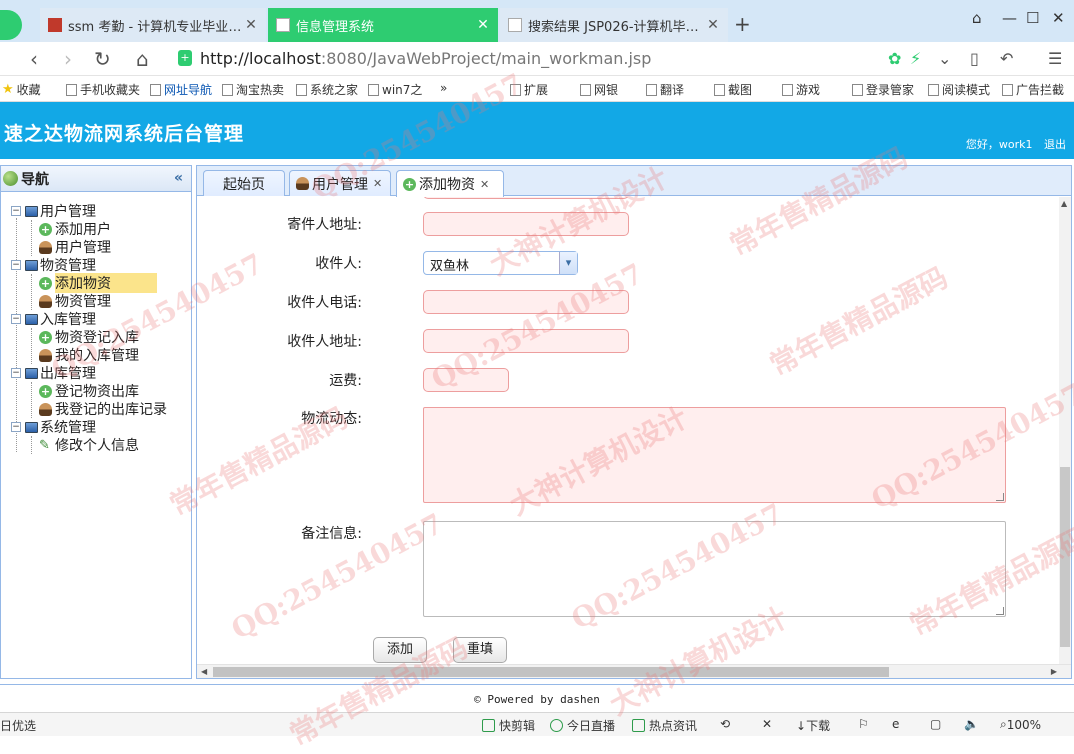 This screenshot has width=1074, height=754. What do you see at coordinates (599, 89) in the screenshot?
I see `extension-item: 网银` at bounding box center [599, 89].